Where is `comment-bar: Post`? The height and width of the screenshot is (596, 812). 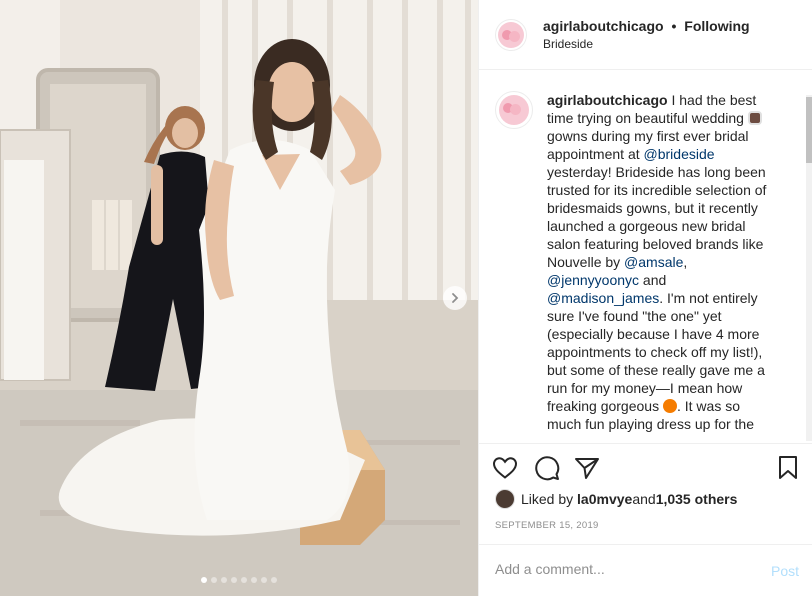
comment-bar: Post is located at coordinates (645, 570).